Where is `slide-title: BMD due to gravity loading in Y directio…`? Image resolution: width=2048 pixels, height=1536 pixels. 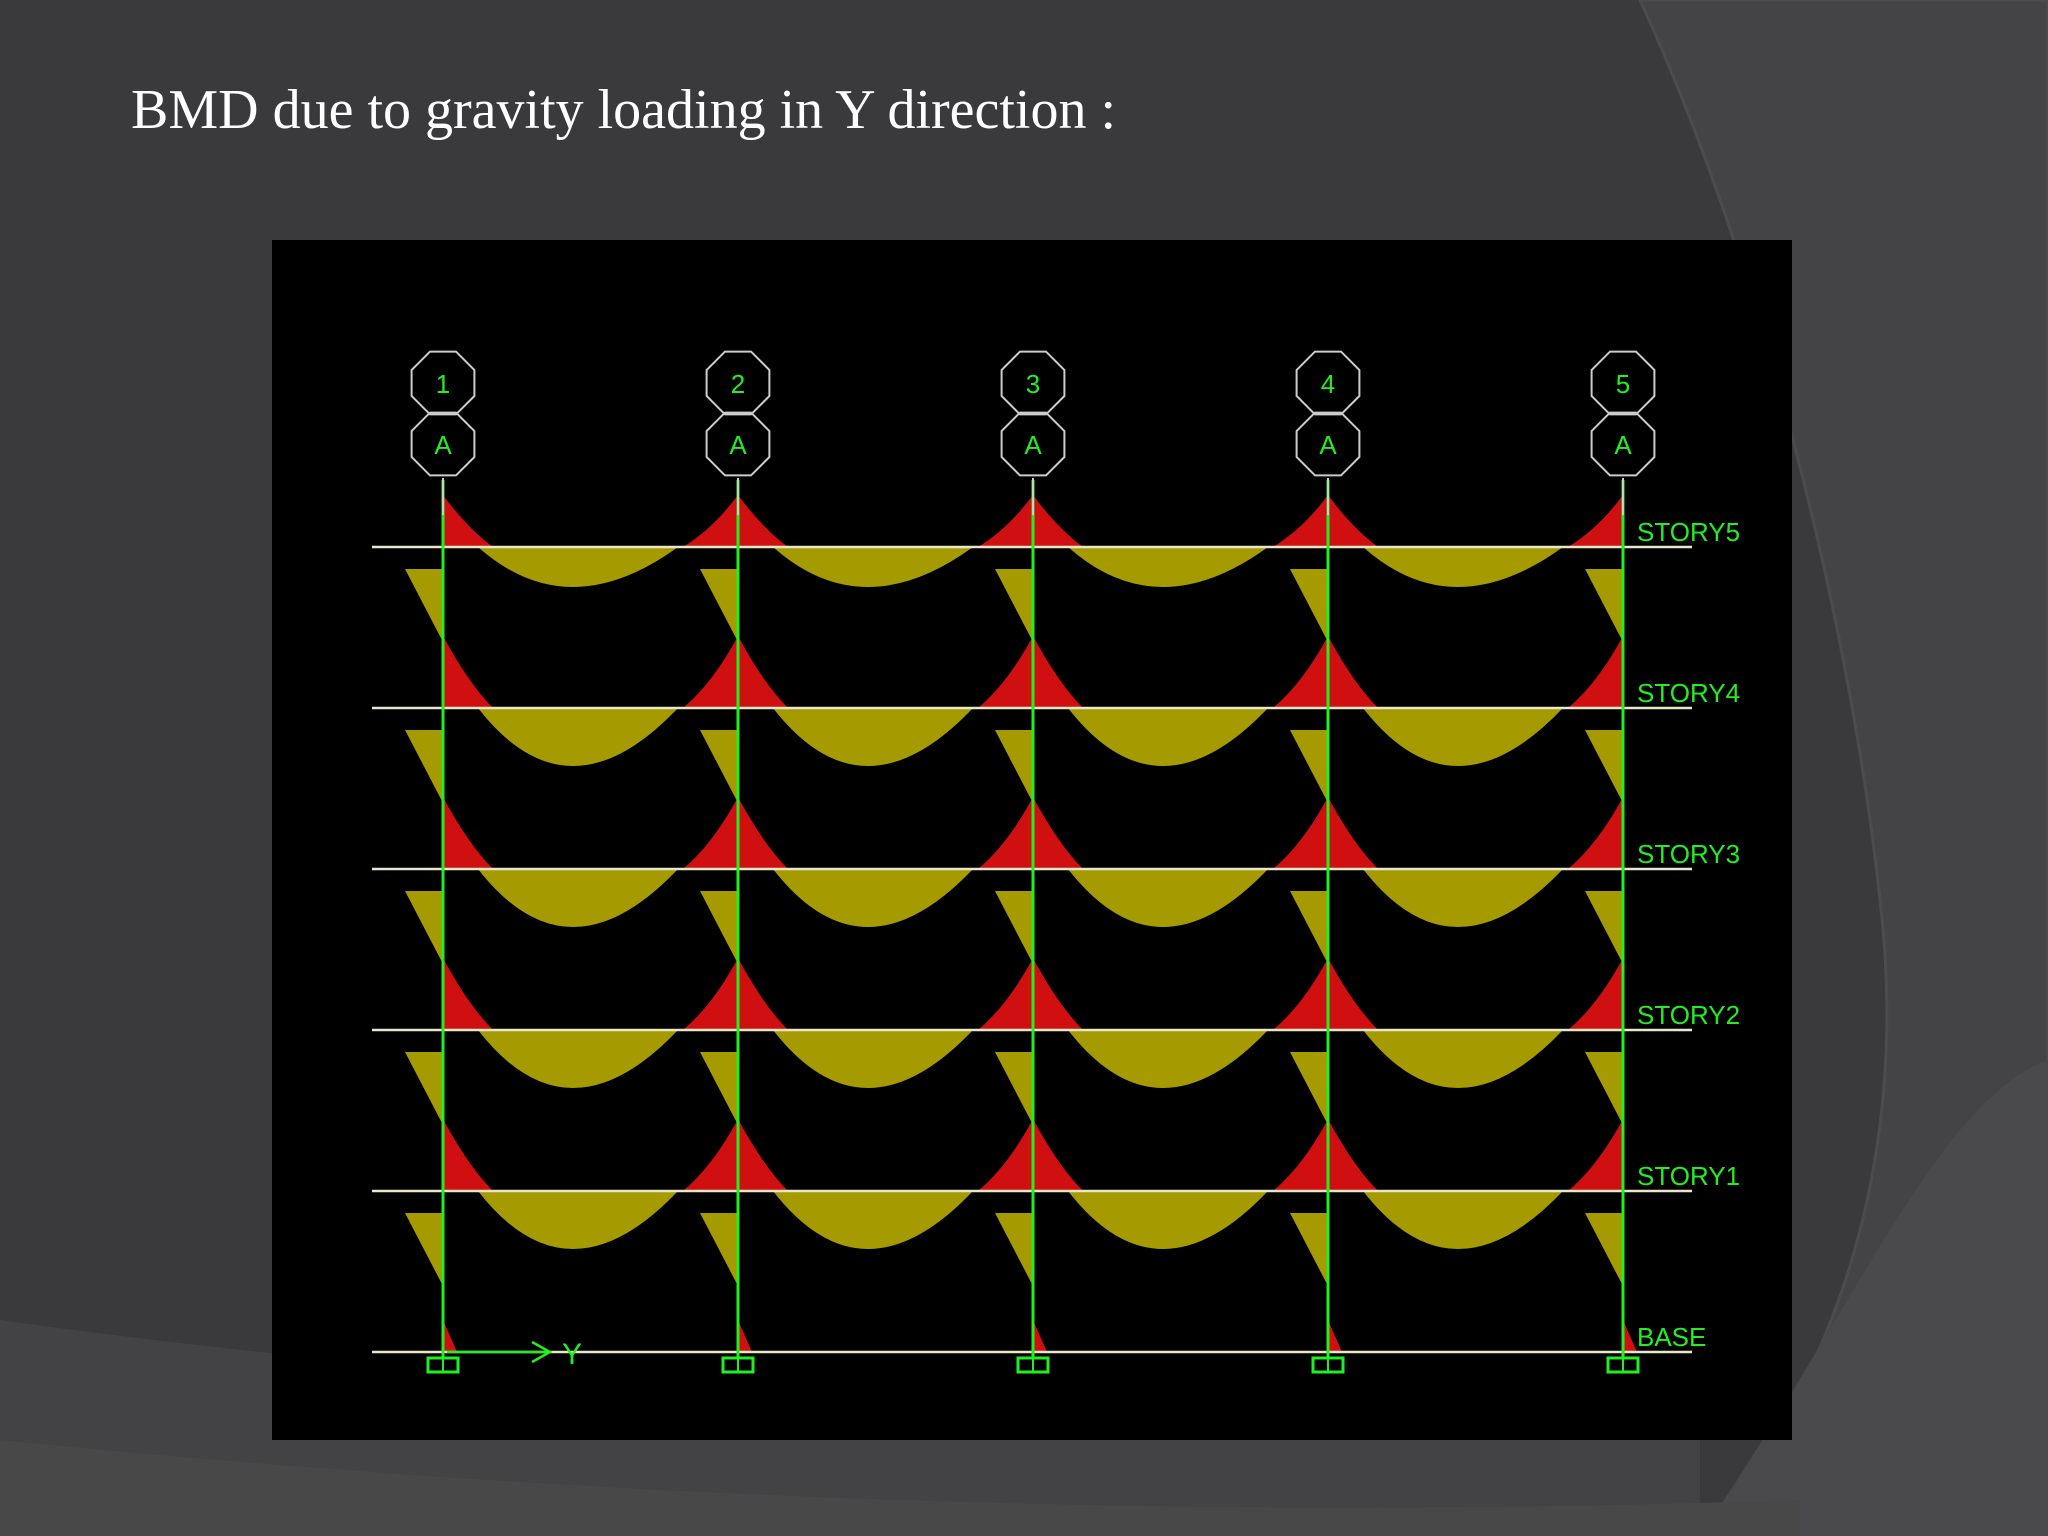 slide-title: BMD due to gravity loading in Y directio… is located at coordinates (624, 110).